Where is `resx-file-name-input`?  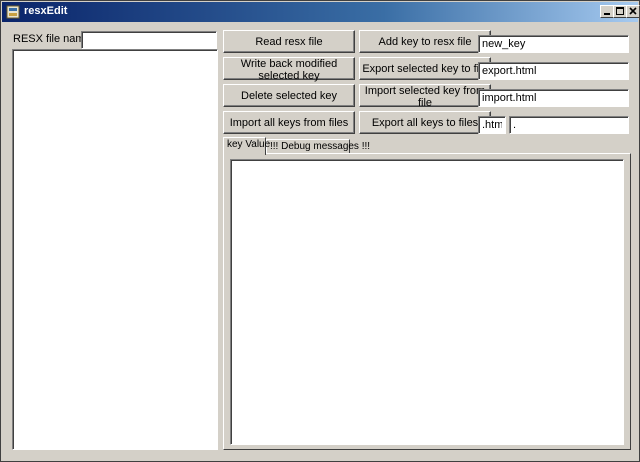 resx-file-name-input is located at coordinates (149, 40).